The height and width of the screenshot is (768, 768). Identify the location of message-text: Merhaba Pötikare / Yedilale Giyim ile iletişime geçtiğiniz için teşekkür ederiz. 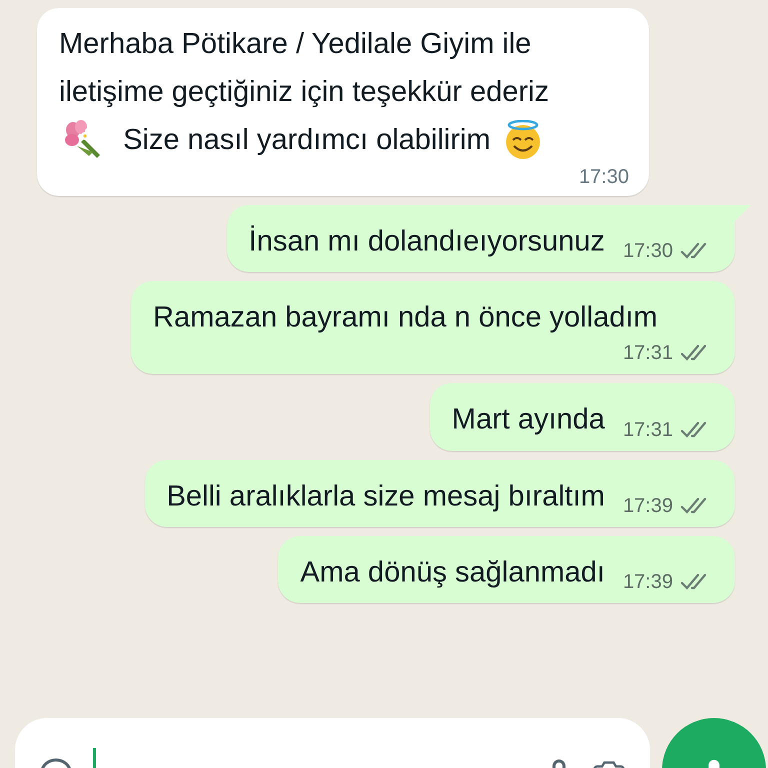
(304, 68).